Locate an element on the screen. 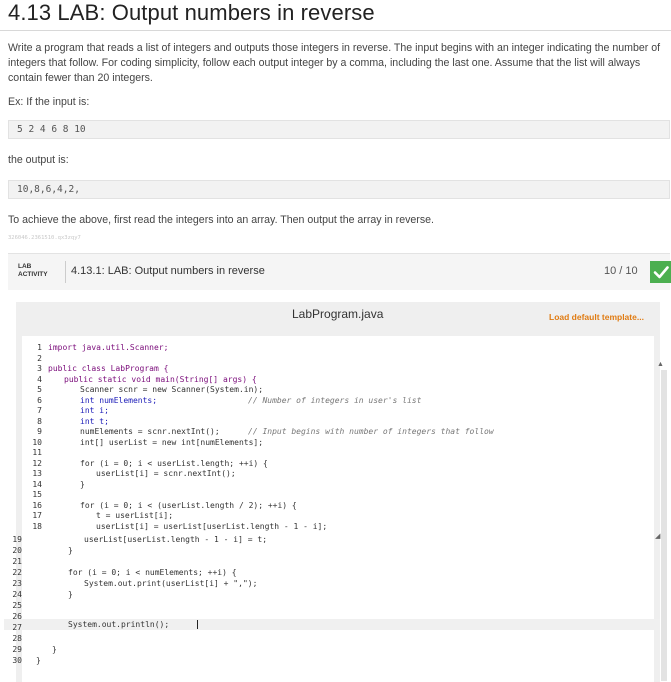 The image size is (671, 682). line-number: 24 is located at coordinates (17, 594).